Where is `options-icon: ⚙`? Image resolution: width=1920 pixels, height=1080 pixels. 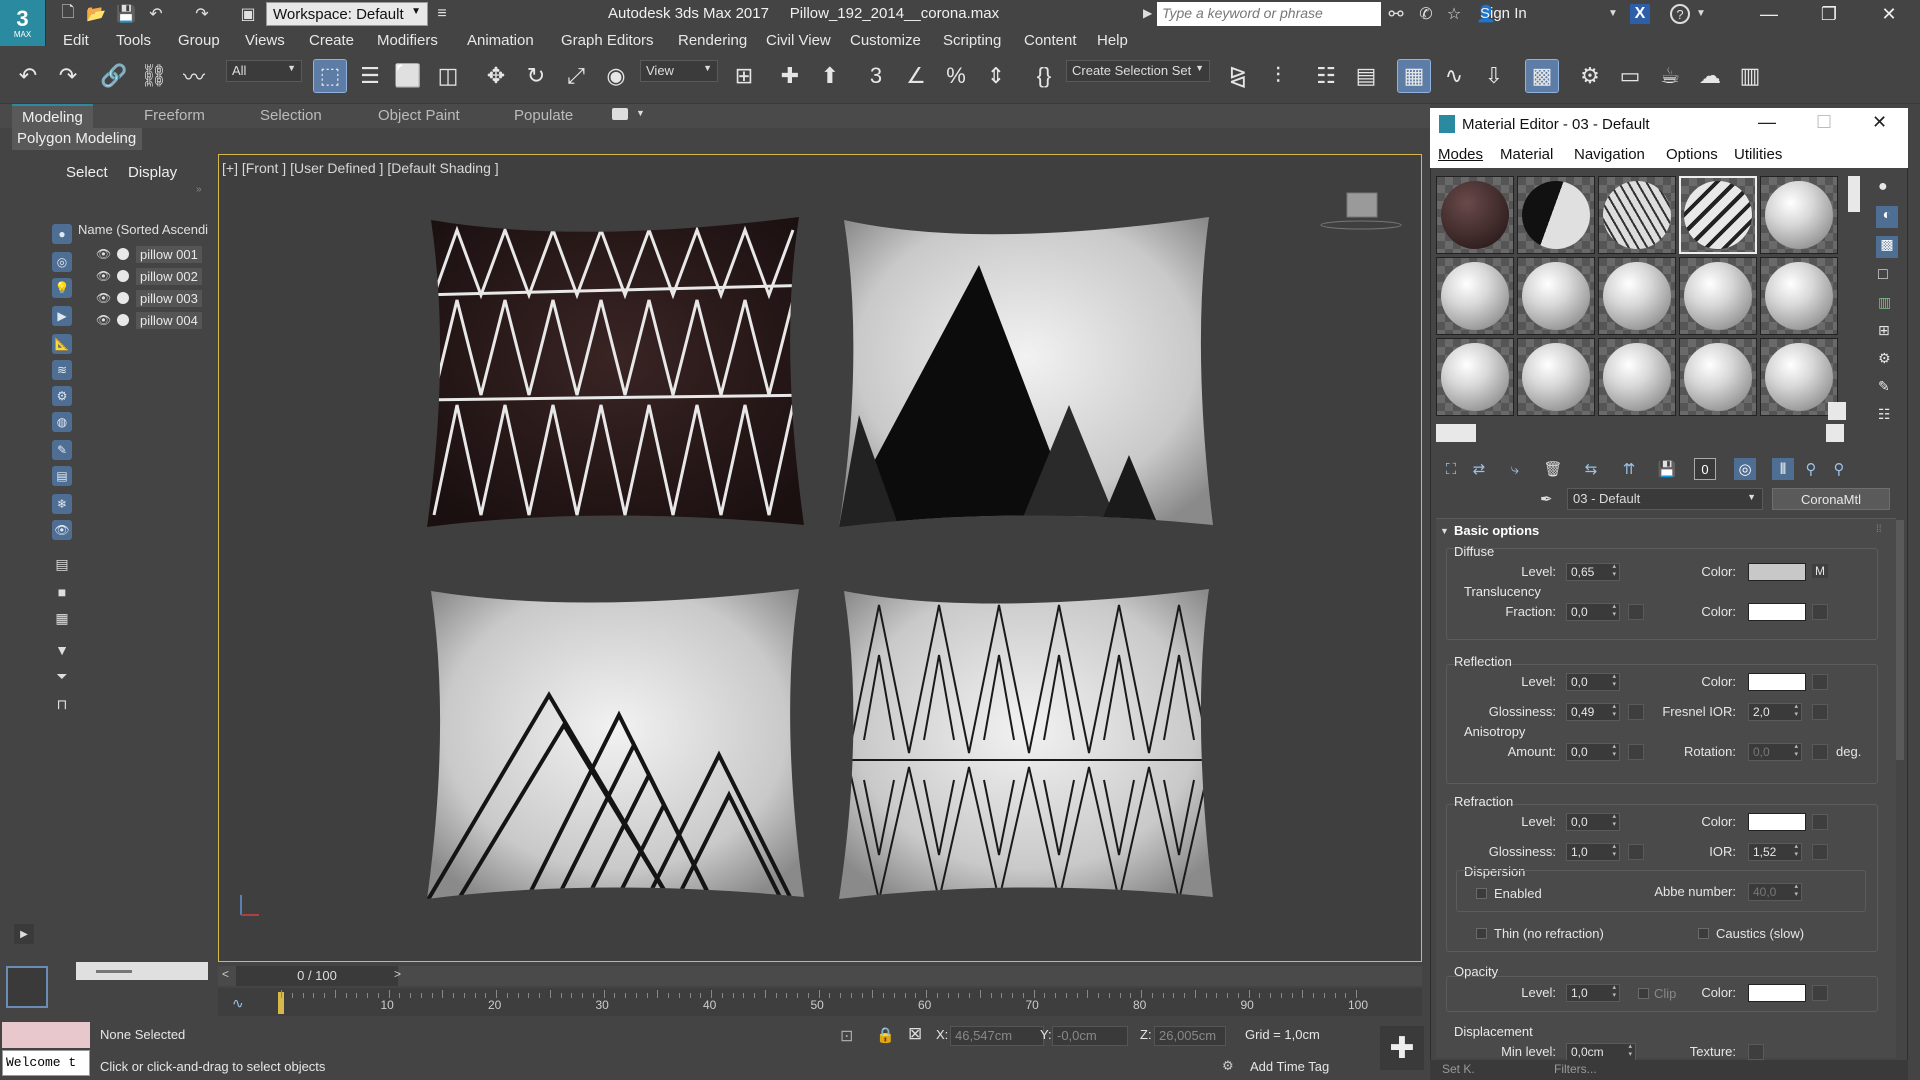
options-icon: ⚙ is located at coordinates (1884, 358).